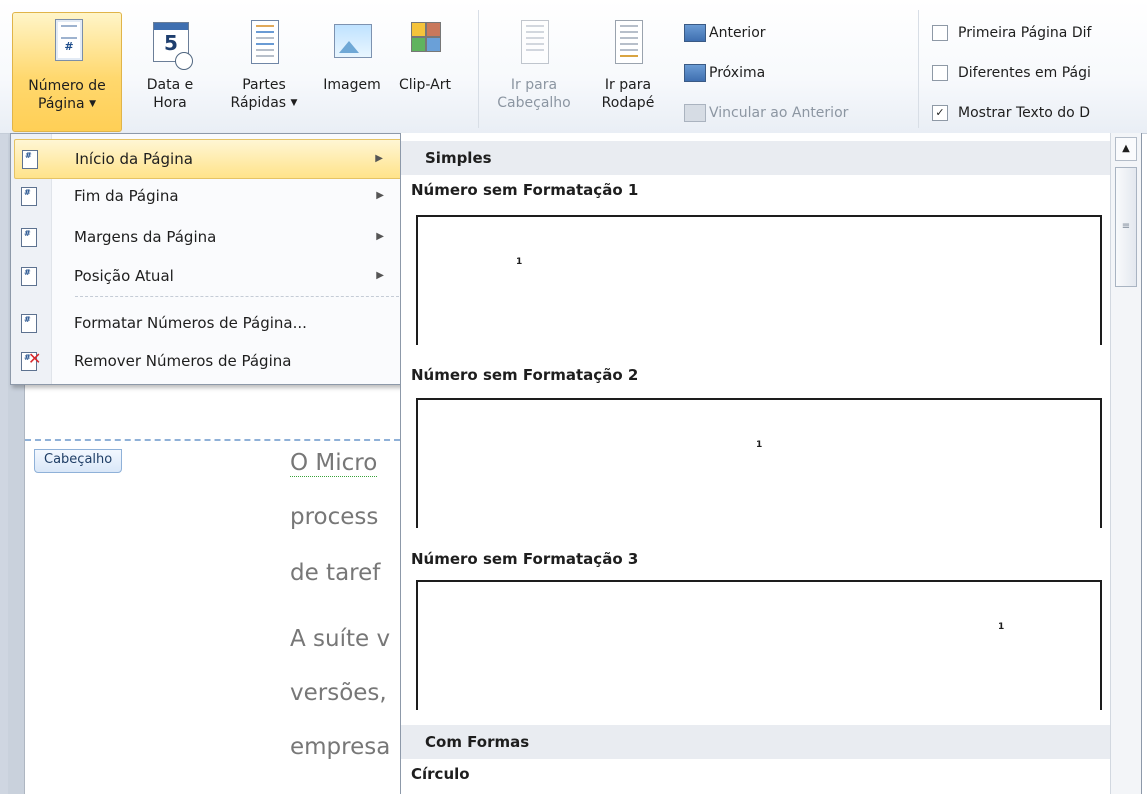 This screenshot has width=1147, height=794. I want to click on picture-icon, so click(352, 43).